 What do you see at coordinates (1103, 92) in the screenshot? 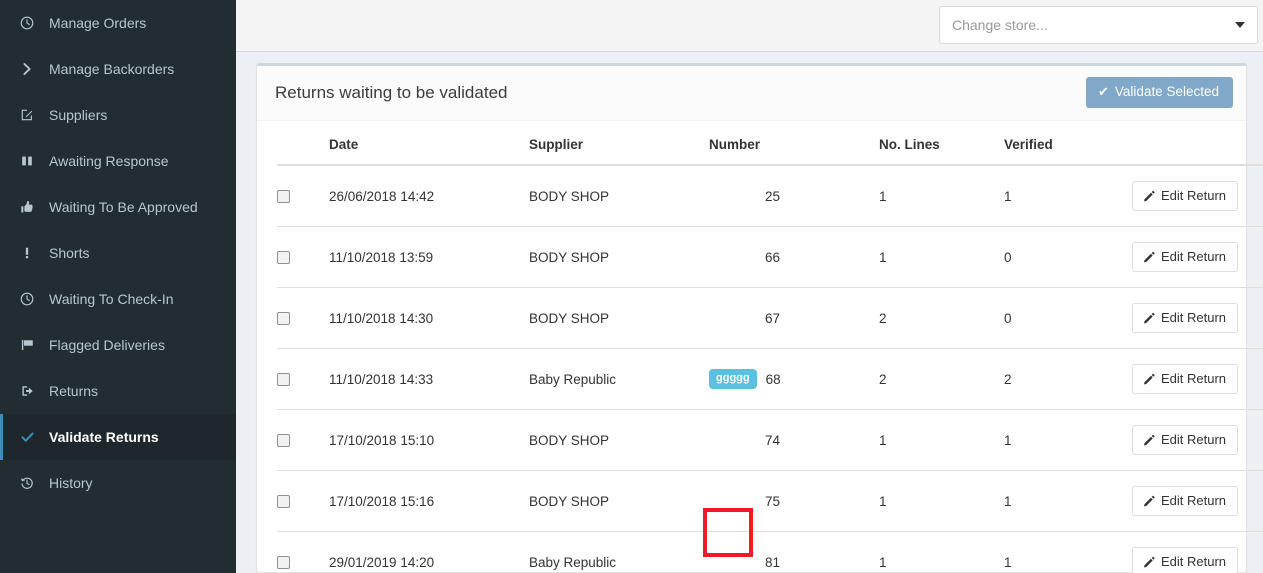
I see `check-icon: ✔` at bounding box center [1103, 92].